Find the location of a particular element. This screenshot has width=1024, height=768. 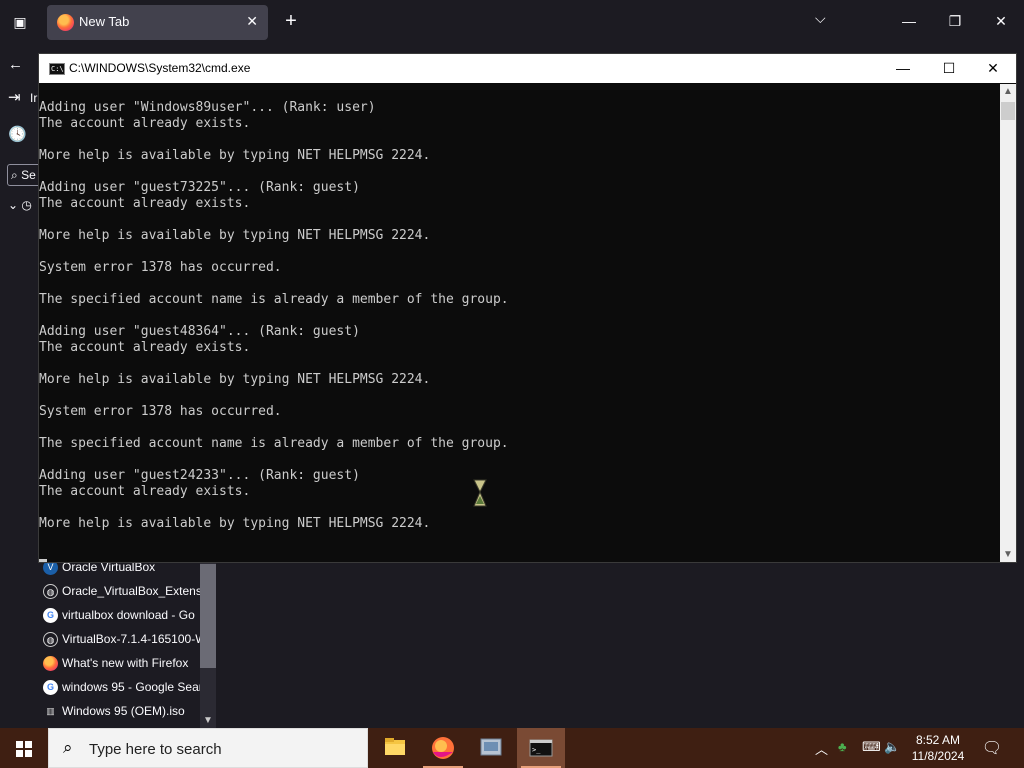

cmd-app-icon: C:\ is located at coordinates (57, 69).